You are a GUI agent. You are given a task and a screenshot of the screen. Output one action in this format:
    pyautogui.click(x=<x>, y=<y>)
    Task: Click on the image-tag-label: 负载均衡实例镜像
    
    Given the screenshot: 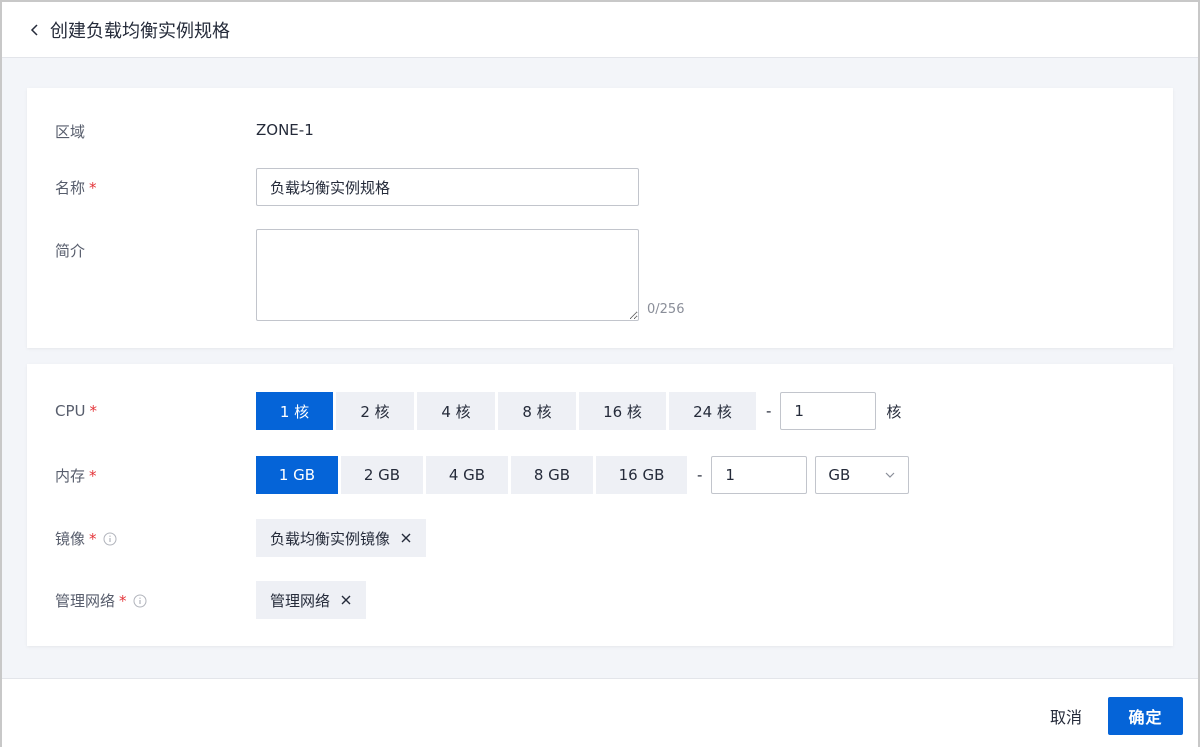 What is the action you would take?
    pyautogui.click(x=330, y=538)
    